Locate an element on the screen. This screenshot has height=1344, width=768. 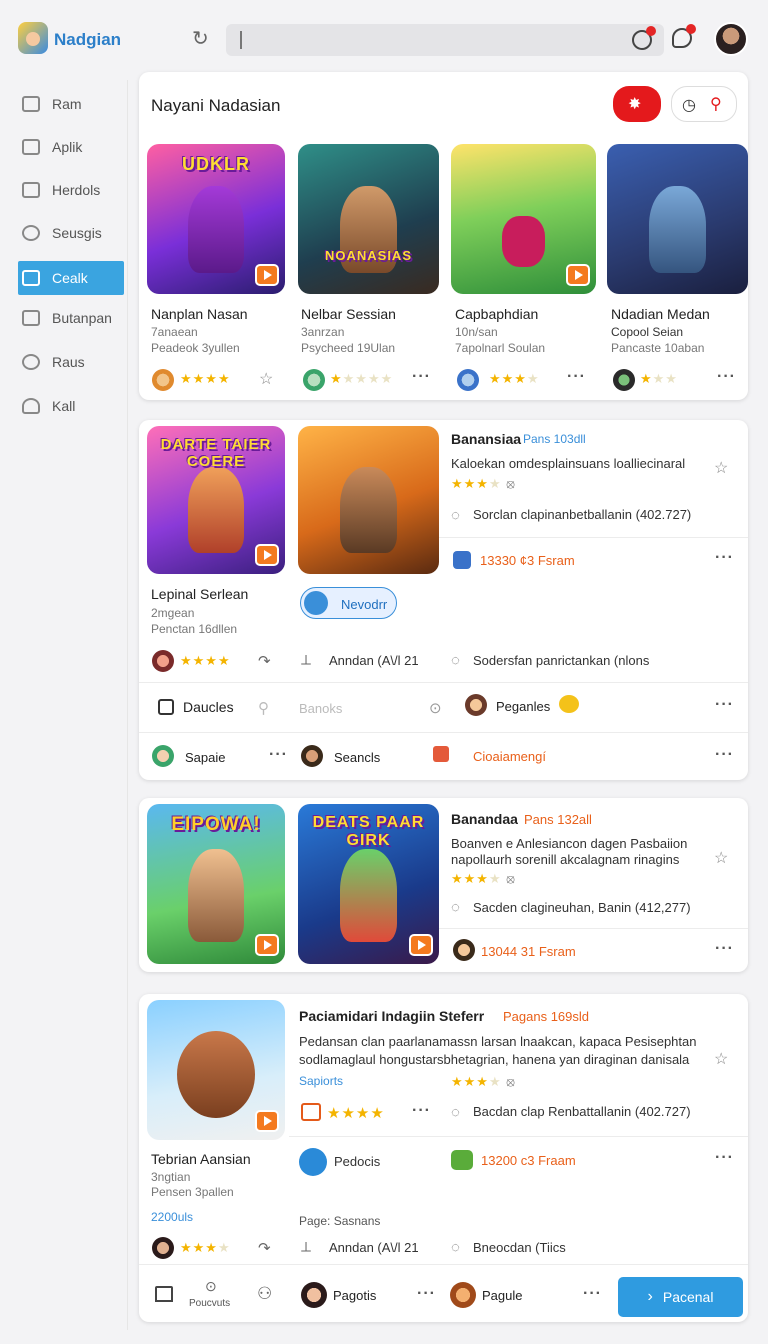
burst-icon: ✸ is located at coordinates (635, 104).